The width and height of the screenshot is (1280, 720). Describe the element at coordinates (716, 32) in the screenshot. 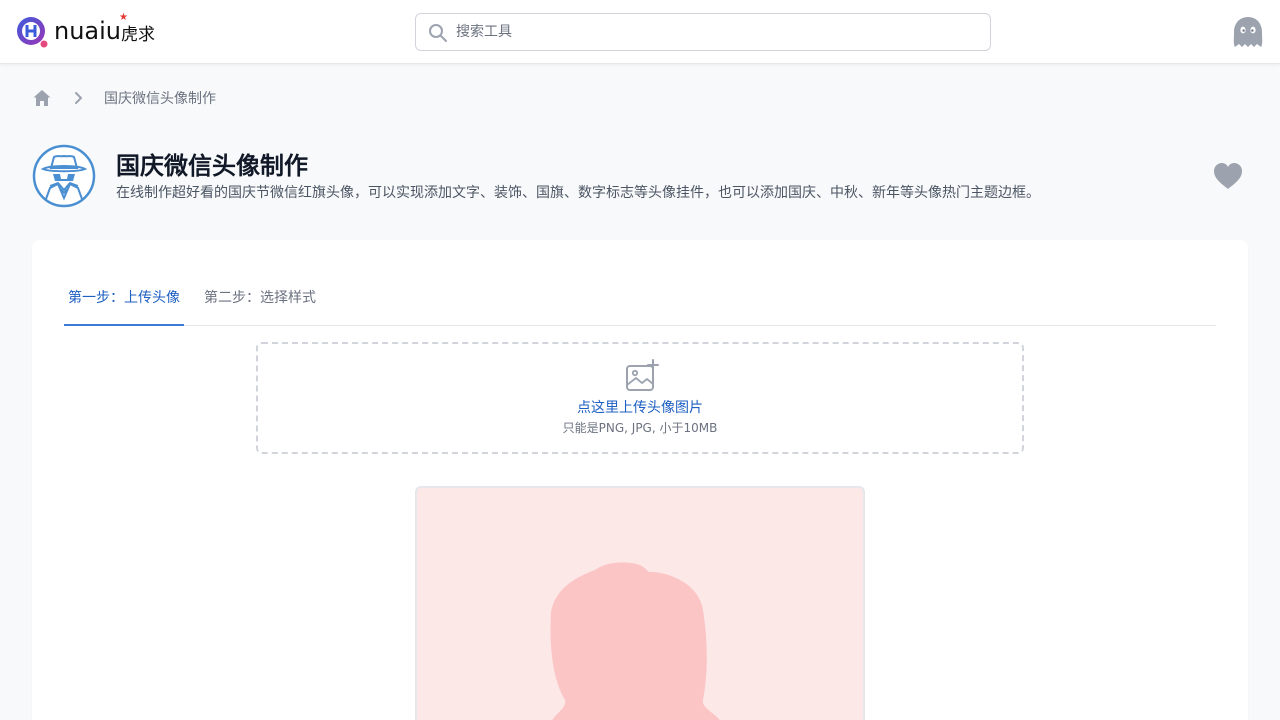

I see `search-input` at that location.